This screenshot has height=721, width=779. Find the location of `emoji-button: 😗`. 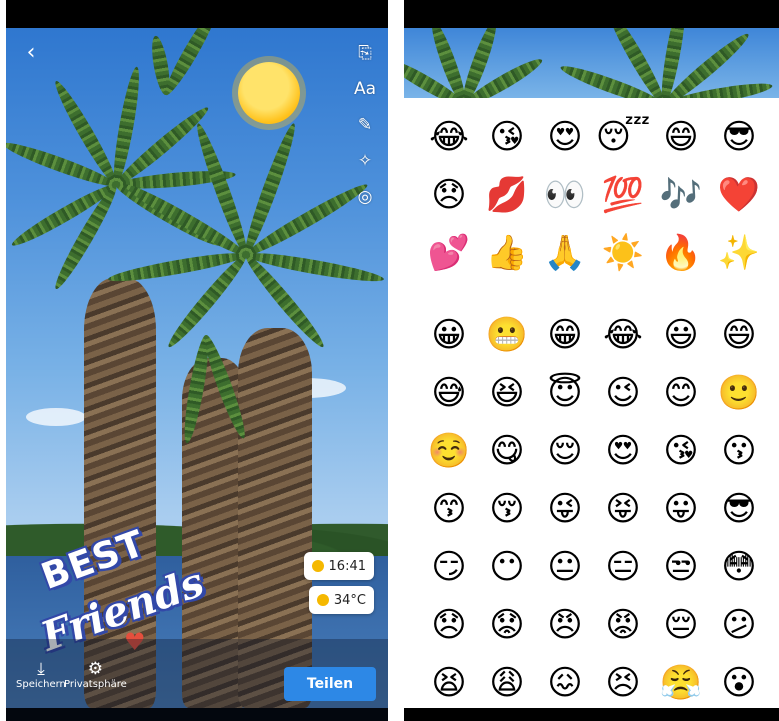

emoji-button: 😗 is located at coordinates (739, 451).